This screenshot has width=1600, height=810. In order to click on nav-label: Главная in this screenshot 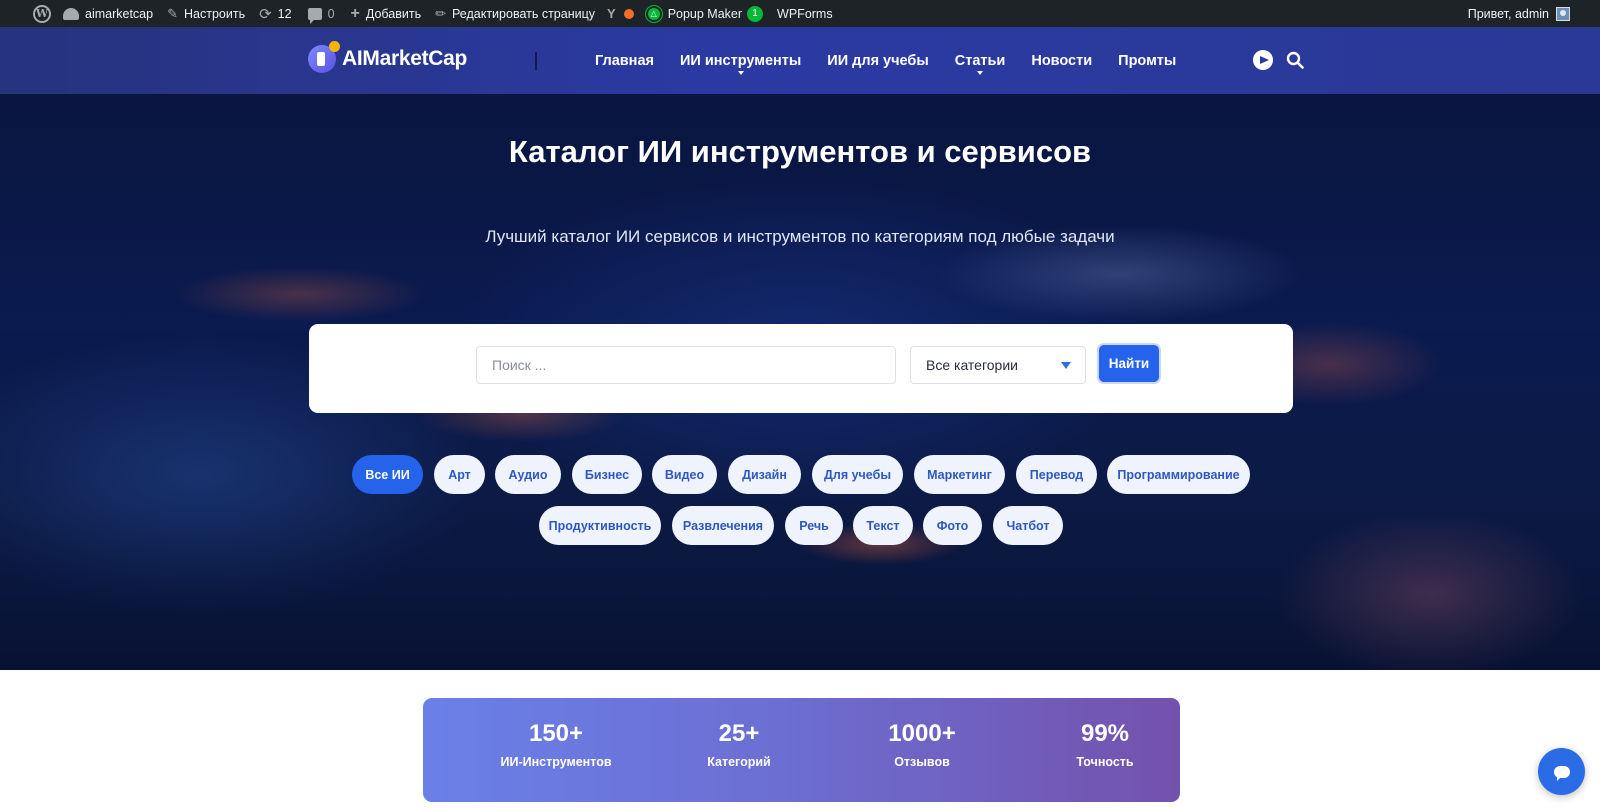, I will do `click(624, 60)`.